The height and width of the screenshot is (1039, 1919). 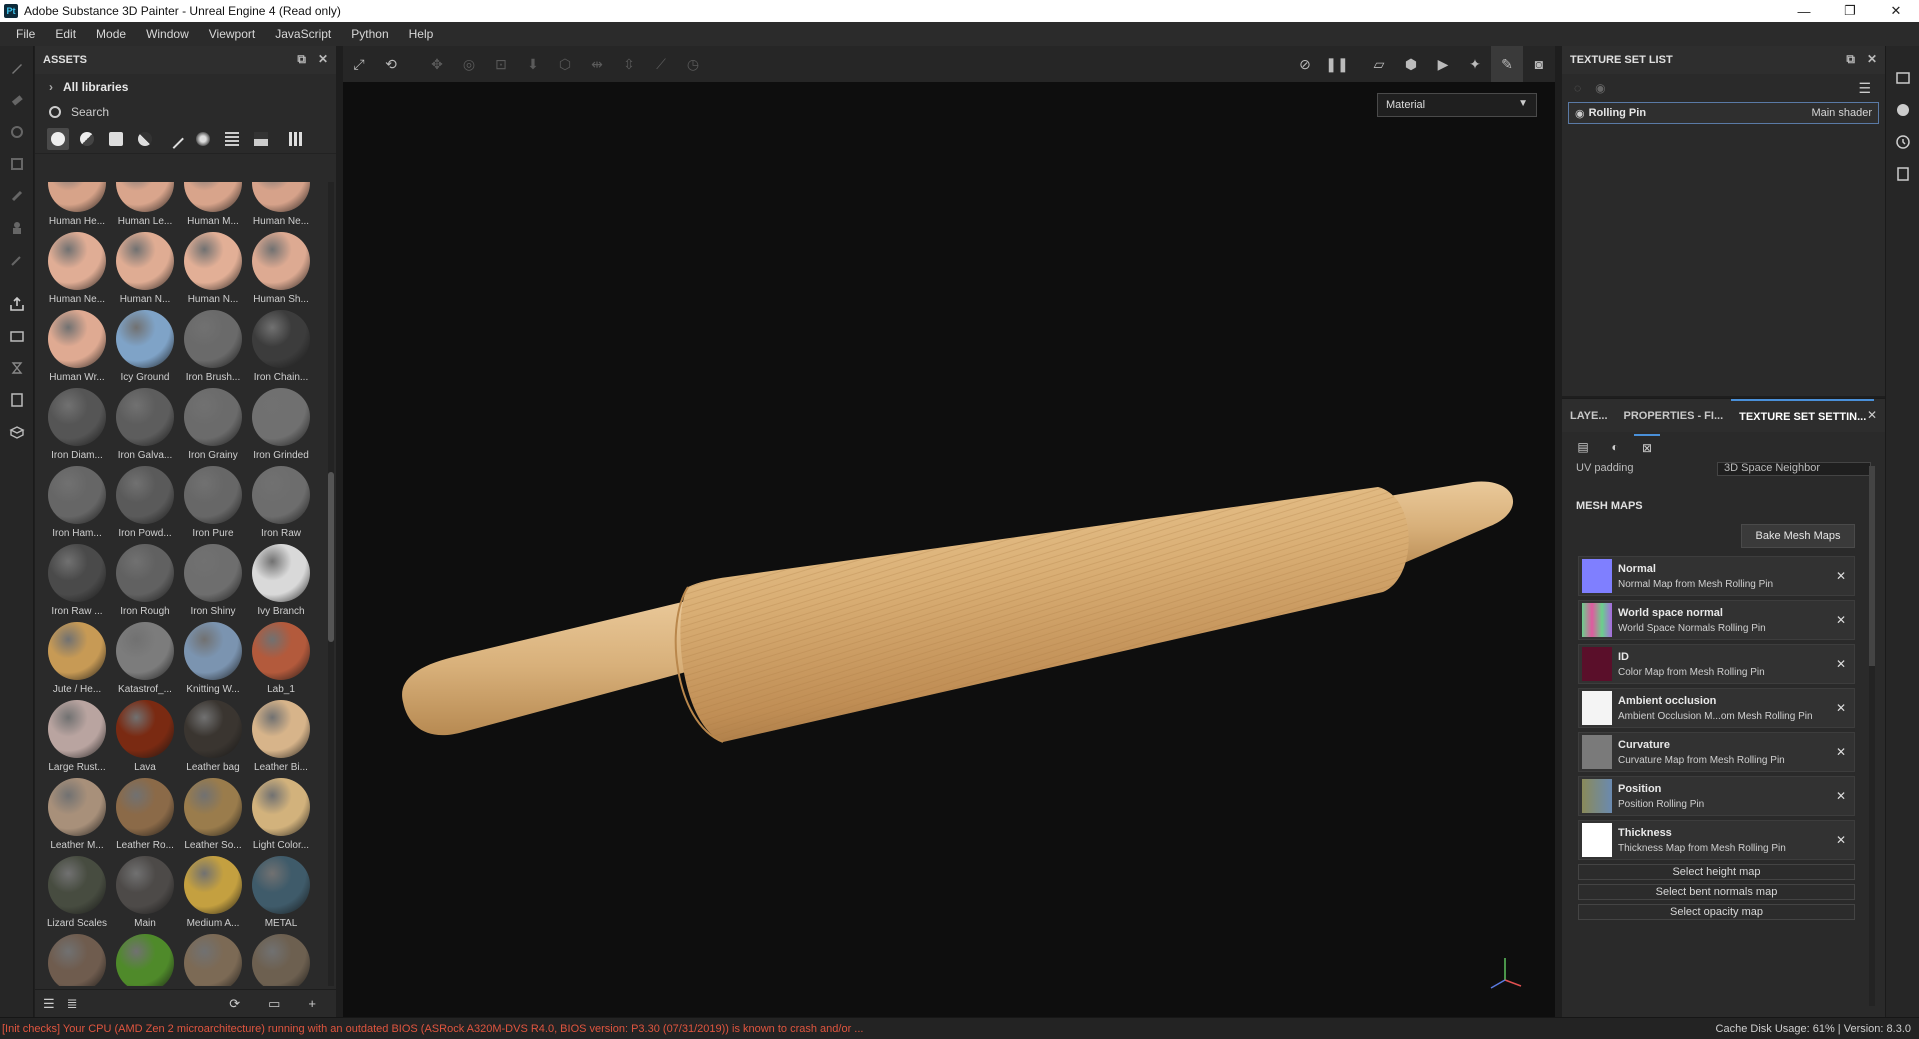 I want to click on menu-icon: ☰, so click(x=1864, y=88).